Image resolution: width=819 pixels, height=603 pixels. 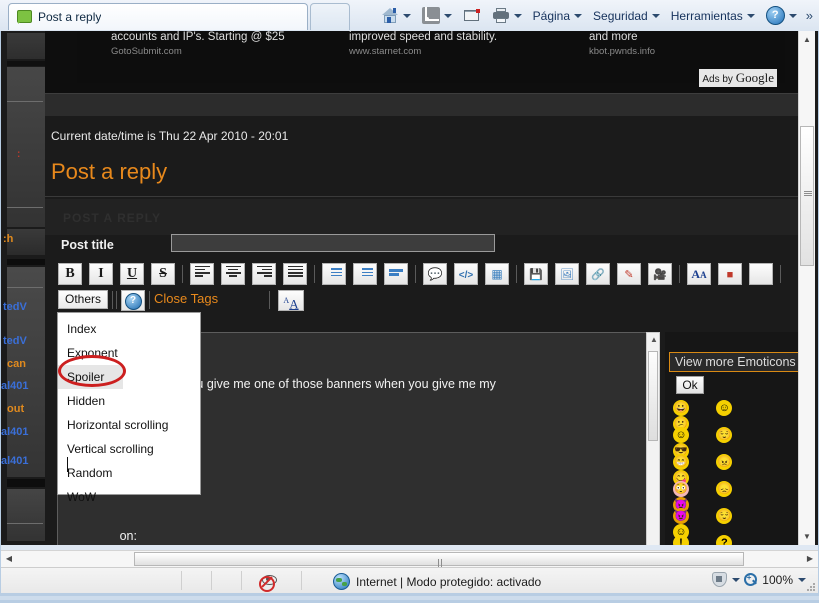 I want to click on emoticon-exclamation: !, so click(x=681, y=540).